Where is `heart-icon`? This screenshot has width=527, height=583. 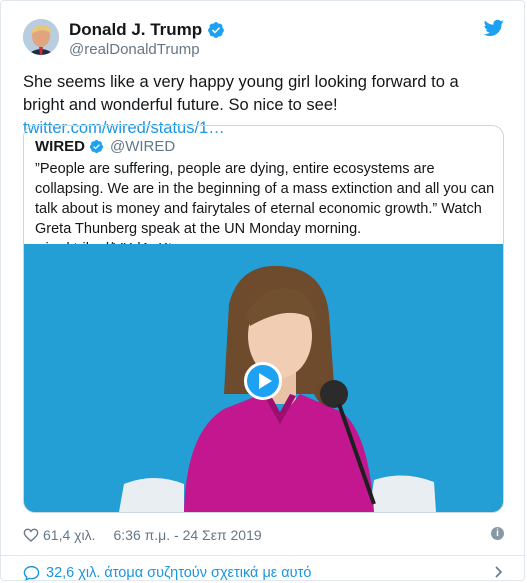 heart-icon is located at coordinates (31, 535).